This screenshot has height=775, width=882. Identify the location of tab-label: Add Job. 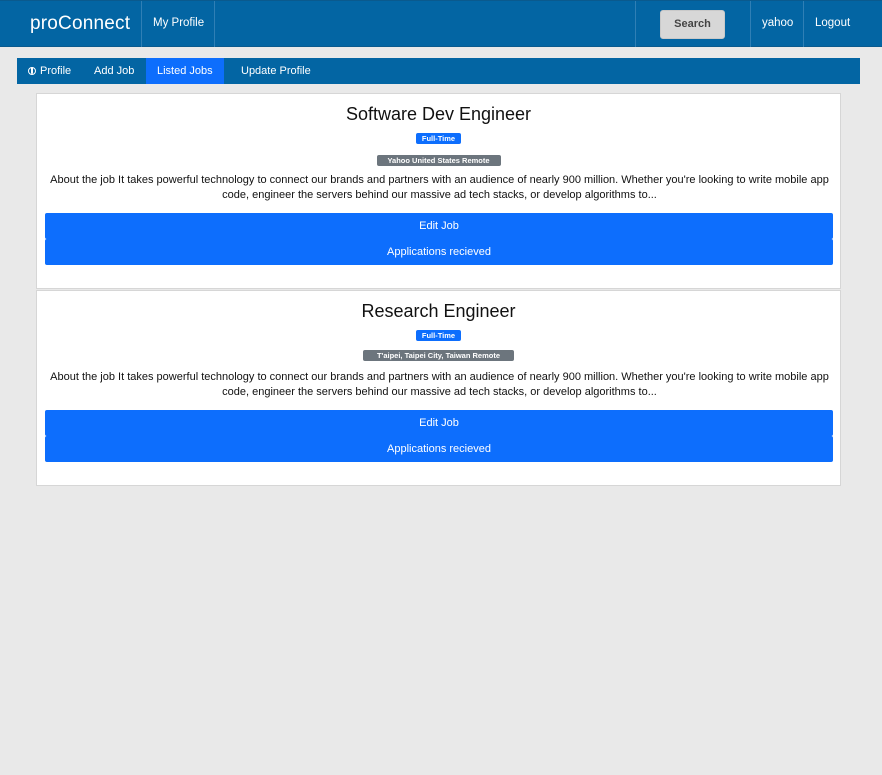
(114, 71).